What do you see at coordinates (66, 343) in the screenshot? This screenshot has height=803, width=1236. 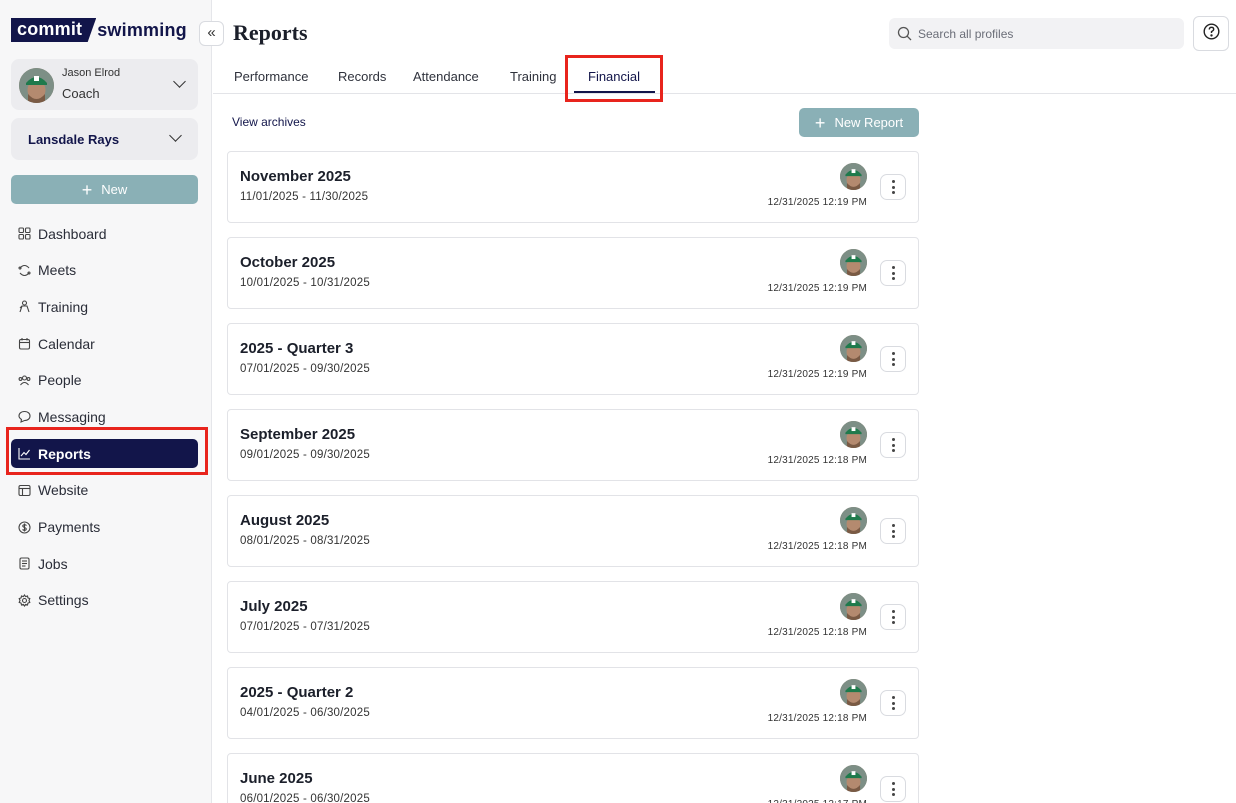 I see `sidebar-item-label: Calendar` at bounding box center [66, 343].